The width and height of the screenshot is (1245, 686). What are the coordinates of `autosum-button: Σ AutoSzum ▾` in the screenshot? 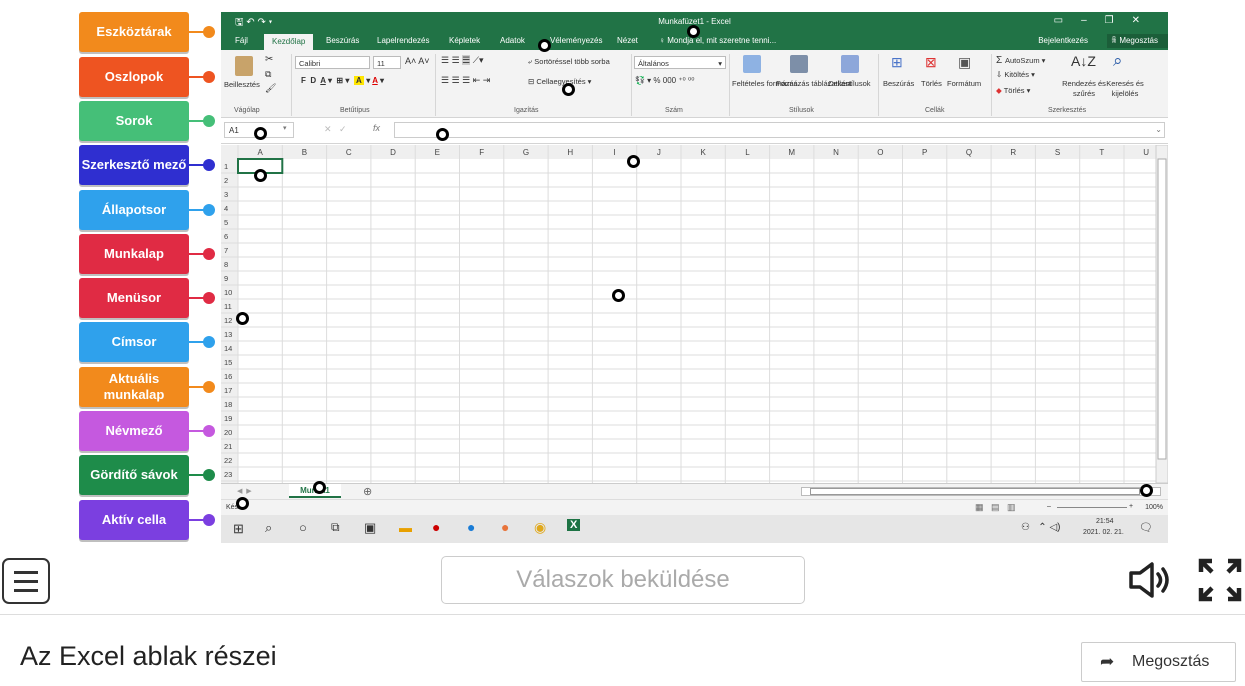 It's located at (1021, 60).